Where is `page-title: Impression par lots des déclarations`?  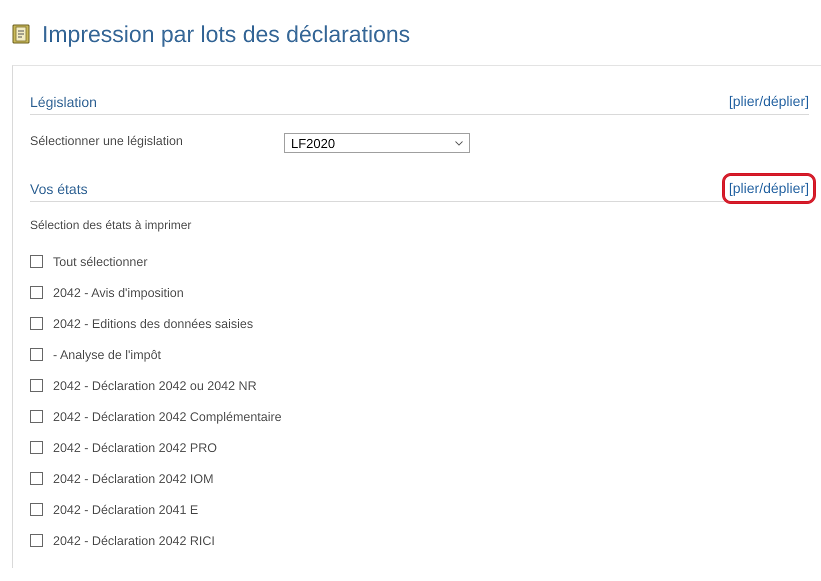 page-title: Impression par lots des déclarations is located at coordinates (226, 34).